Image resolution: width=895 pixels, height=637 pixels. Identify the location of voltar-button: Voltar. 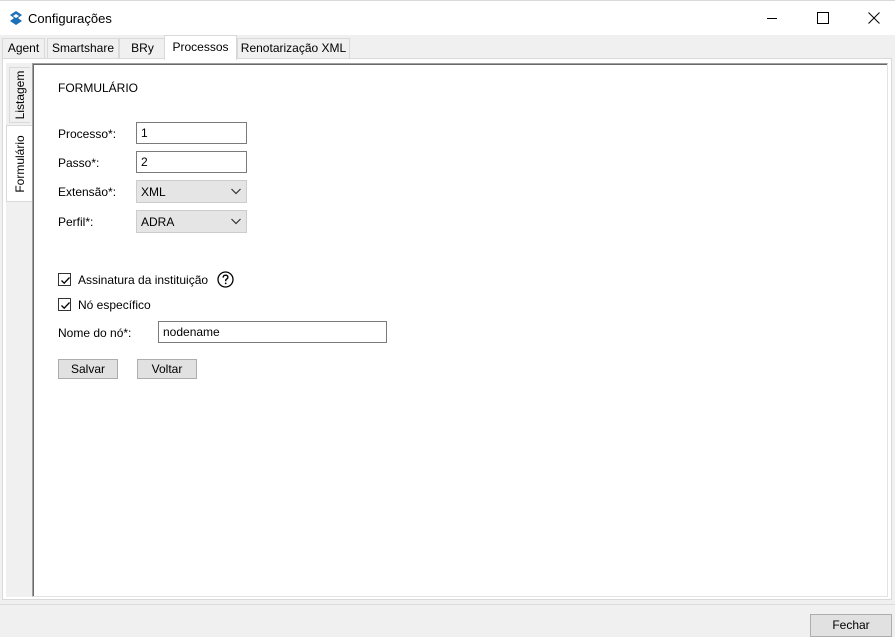
(167, 369).